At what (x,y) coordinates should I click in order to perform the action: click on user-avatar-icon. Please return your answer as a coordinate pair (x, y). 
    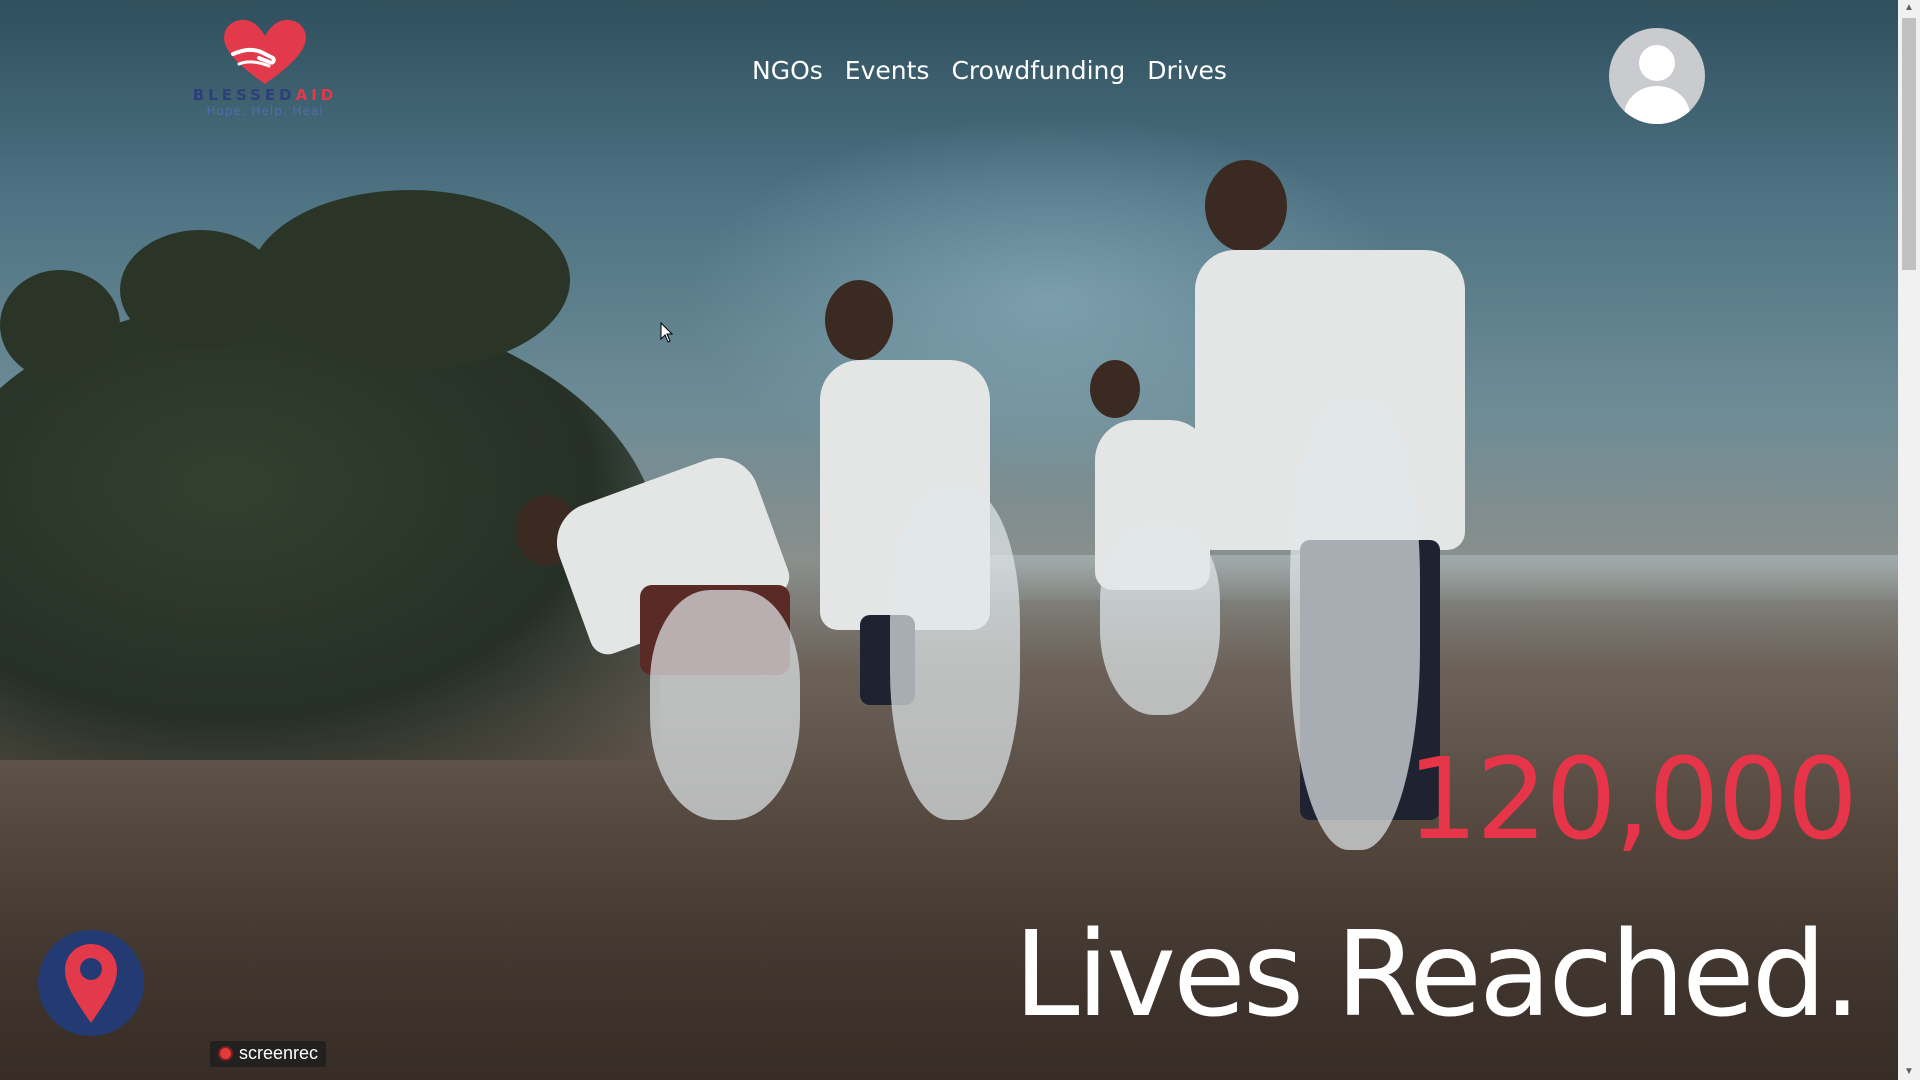
    Looking at the image, I should click on (1657, 76).